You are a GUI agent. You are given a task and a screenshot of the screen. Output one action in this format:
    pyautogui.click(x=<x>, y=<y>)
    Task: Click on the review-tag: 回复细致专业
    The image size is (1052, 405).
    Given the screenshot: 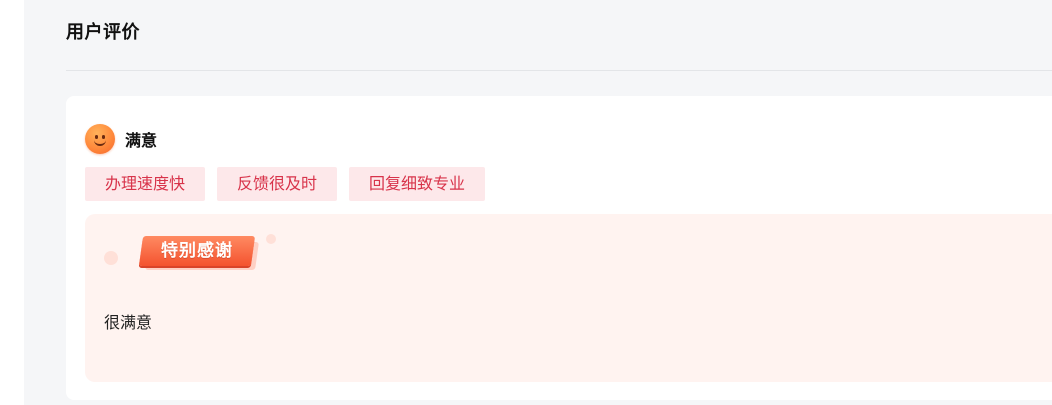 What is the action you would take?
    pyautogui.click(x=417, y=184)
    